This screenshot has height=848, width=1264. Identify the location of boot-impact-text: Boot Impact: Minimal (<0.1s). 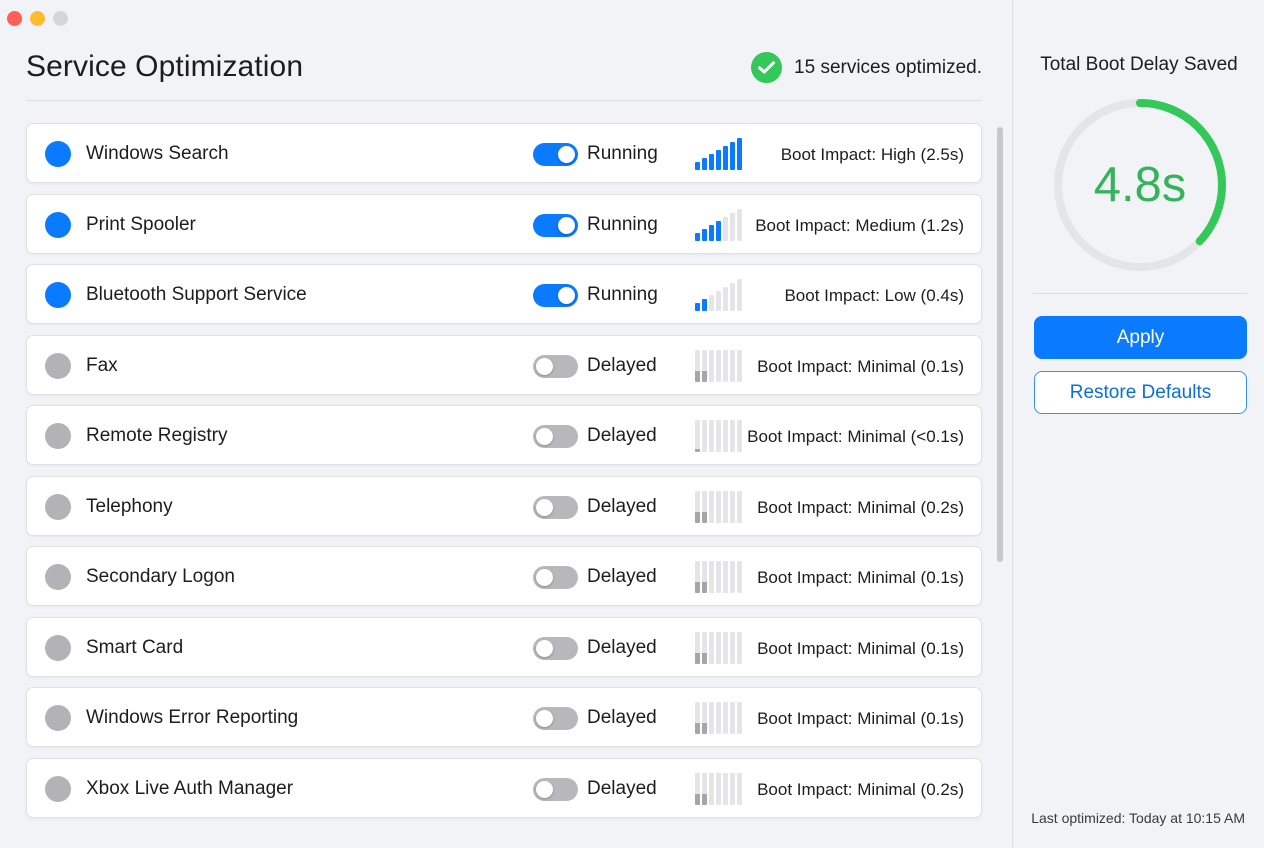
(855, 436).